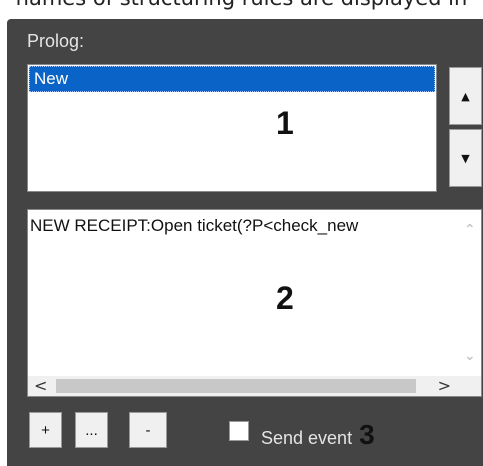 Image resolution: width=483 pixels, height=466 pixels. Describe the element at coordinates (285, 298) in the screenshot. I see `marker-2: 2` at that location.